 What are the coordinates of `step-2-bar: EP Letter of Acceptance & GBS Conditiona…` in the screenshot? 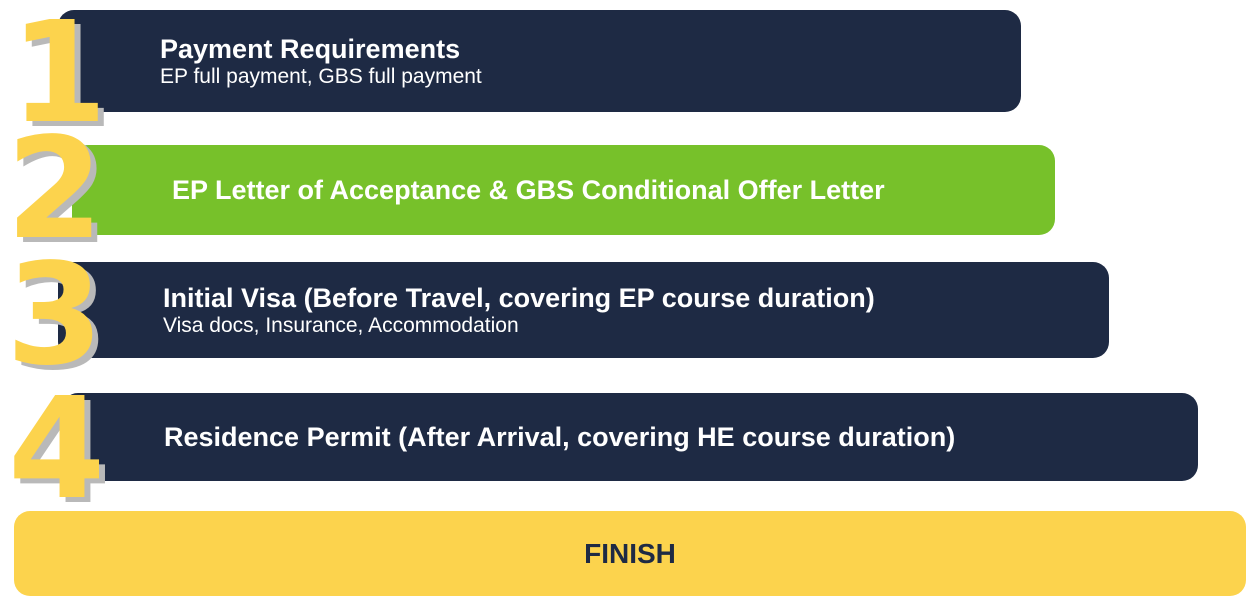 It's located at (563, 190).